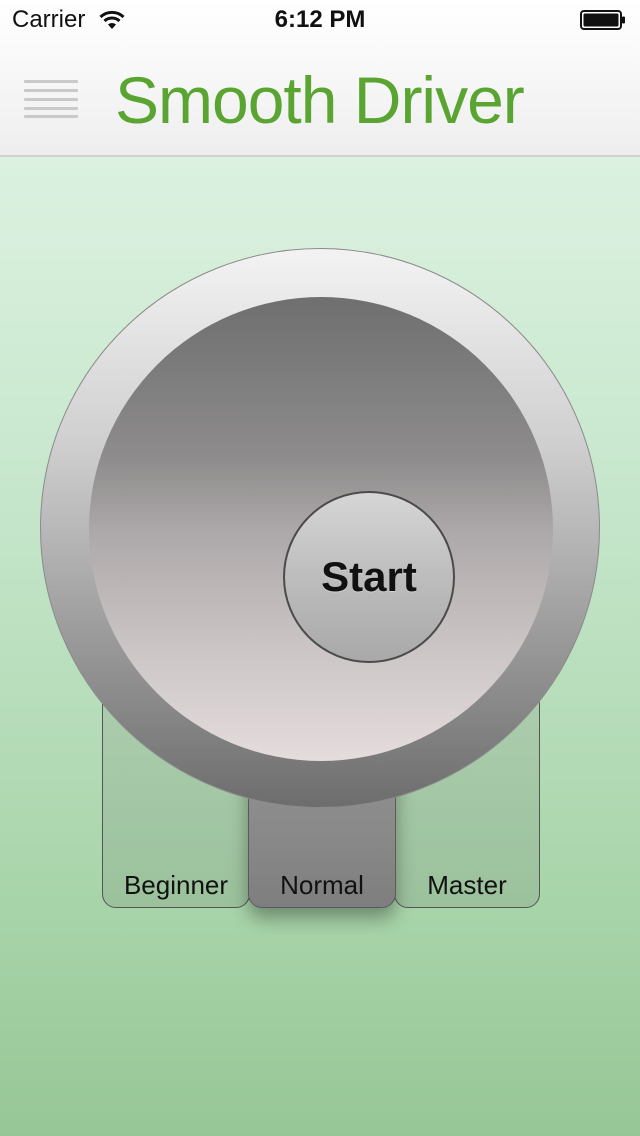 This screenshot has height=1136, width=640. What do you see at coordinates (51, 98) in the screenshot?
I see `hamburger-menu-icon` at bounding box center [51, 98].